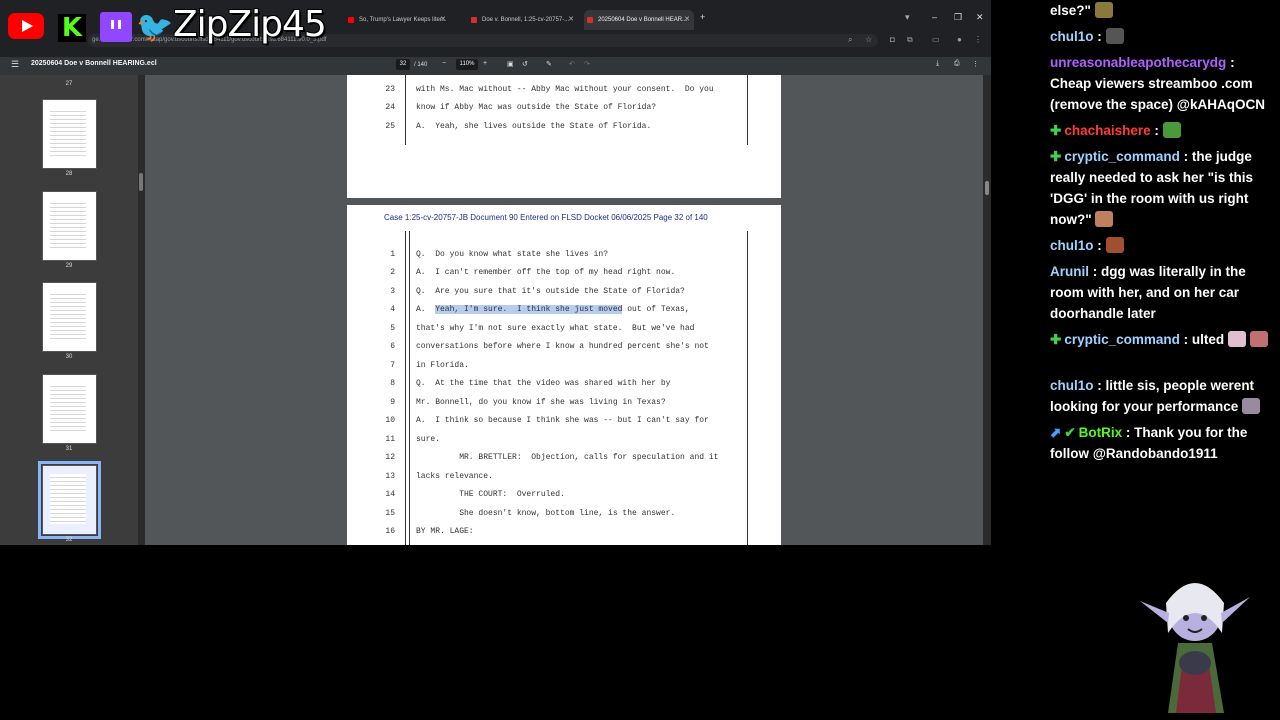 The height and width of the screenshot is (720, 1280). I want to click on thumbnail-number: 31, so click(69, 449).